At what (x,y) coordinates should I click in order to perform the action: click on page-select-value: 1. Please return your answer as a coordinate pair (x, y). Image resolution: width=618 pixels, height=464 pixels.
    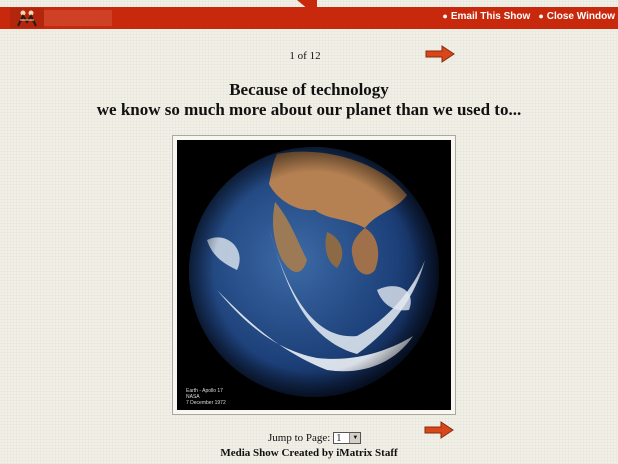
    Looking at the image, I should click on (339, 438).